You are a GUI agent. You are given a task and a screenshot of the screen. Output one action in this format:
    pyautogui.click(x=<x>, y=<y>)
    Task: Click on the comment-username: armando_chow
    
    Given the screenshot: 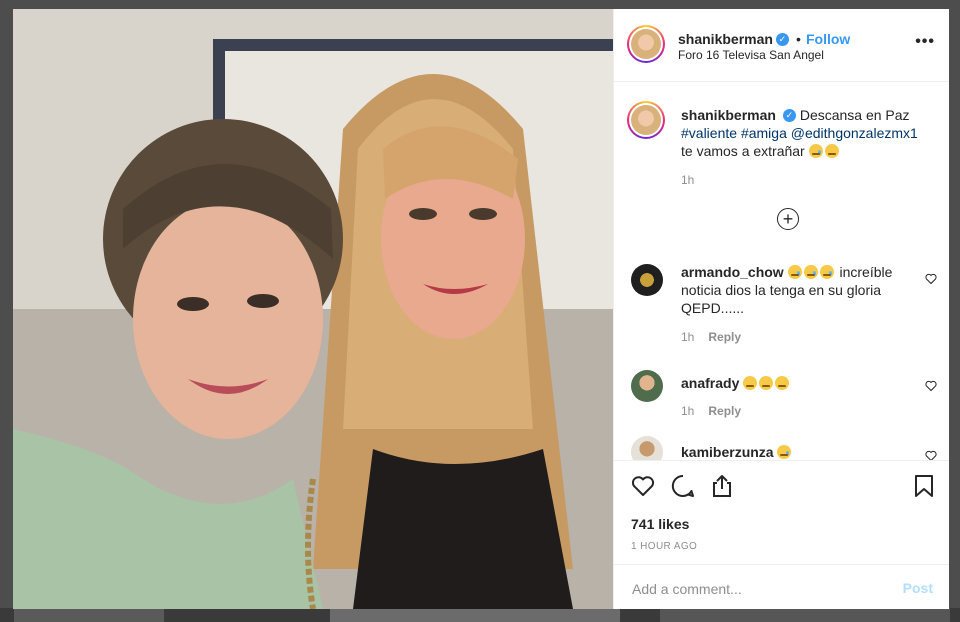 What is the action you would take?
    pyautogui.click(x=732, y=272)
    